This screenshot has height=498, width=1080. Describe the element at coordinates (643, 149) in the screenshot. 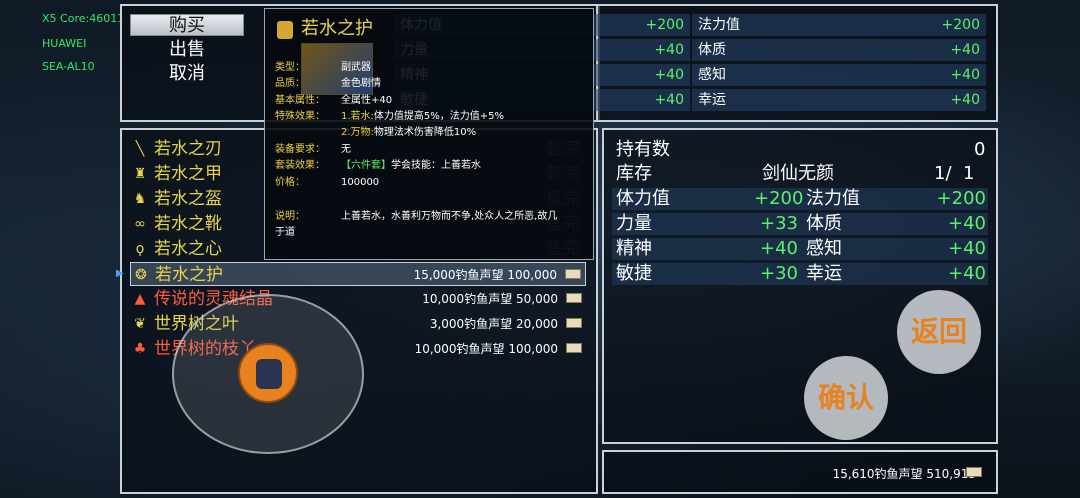

I see `owned-label: 持有数` at that location.